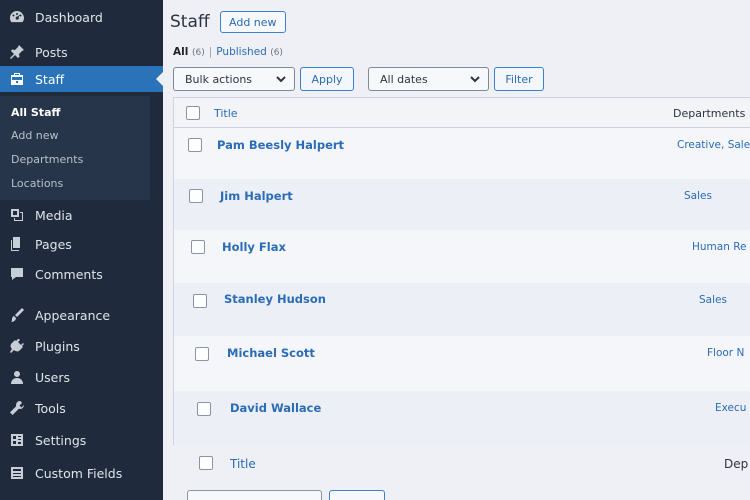  Describe the element at coordinates (280, 145) in the screenshot. I see `staff-name-link: Pam Beesly Halpert` at that location.